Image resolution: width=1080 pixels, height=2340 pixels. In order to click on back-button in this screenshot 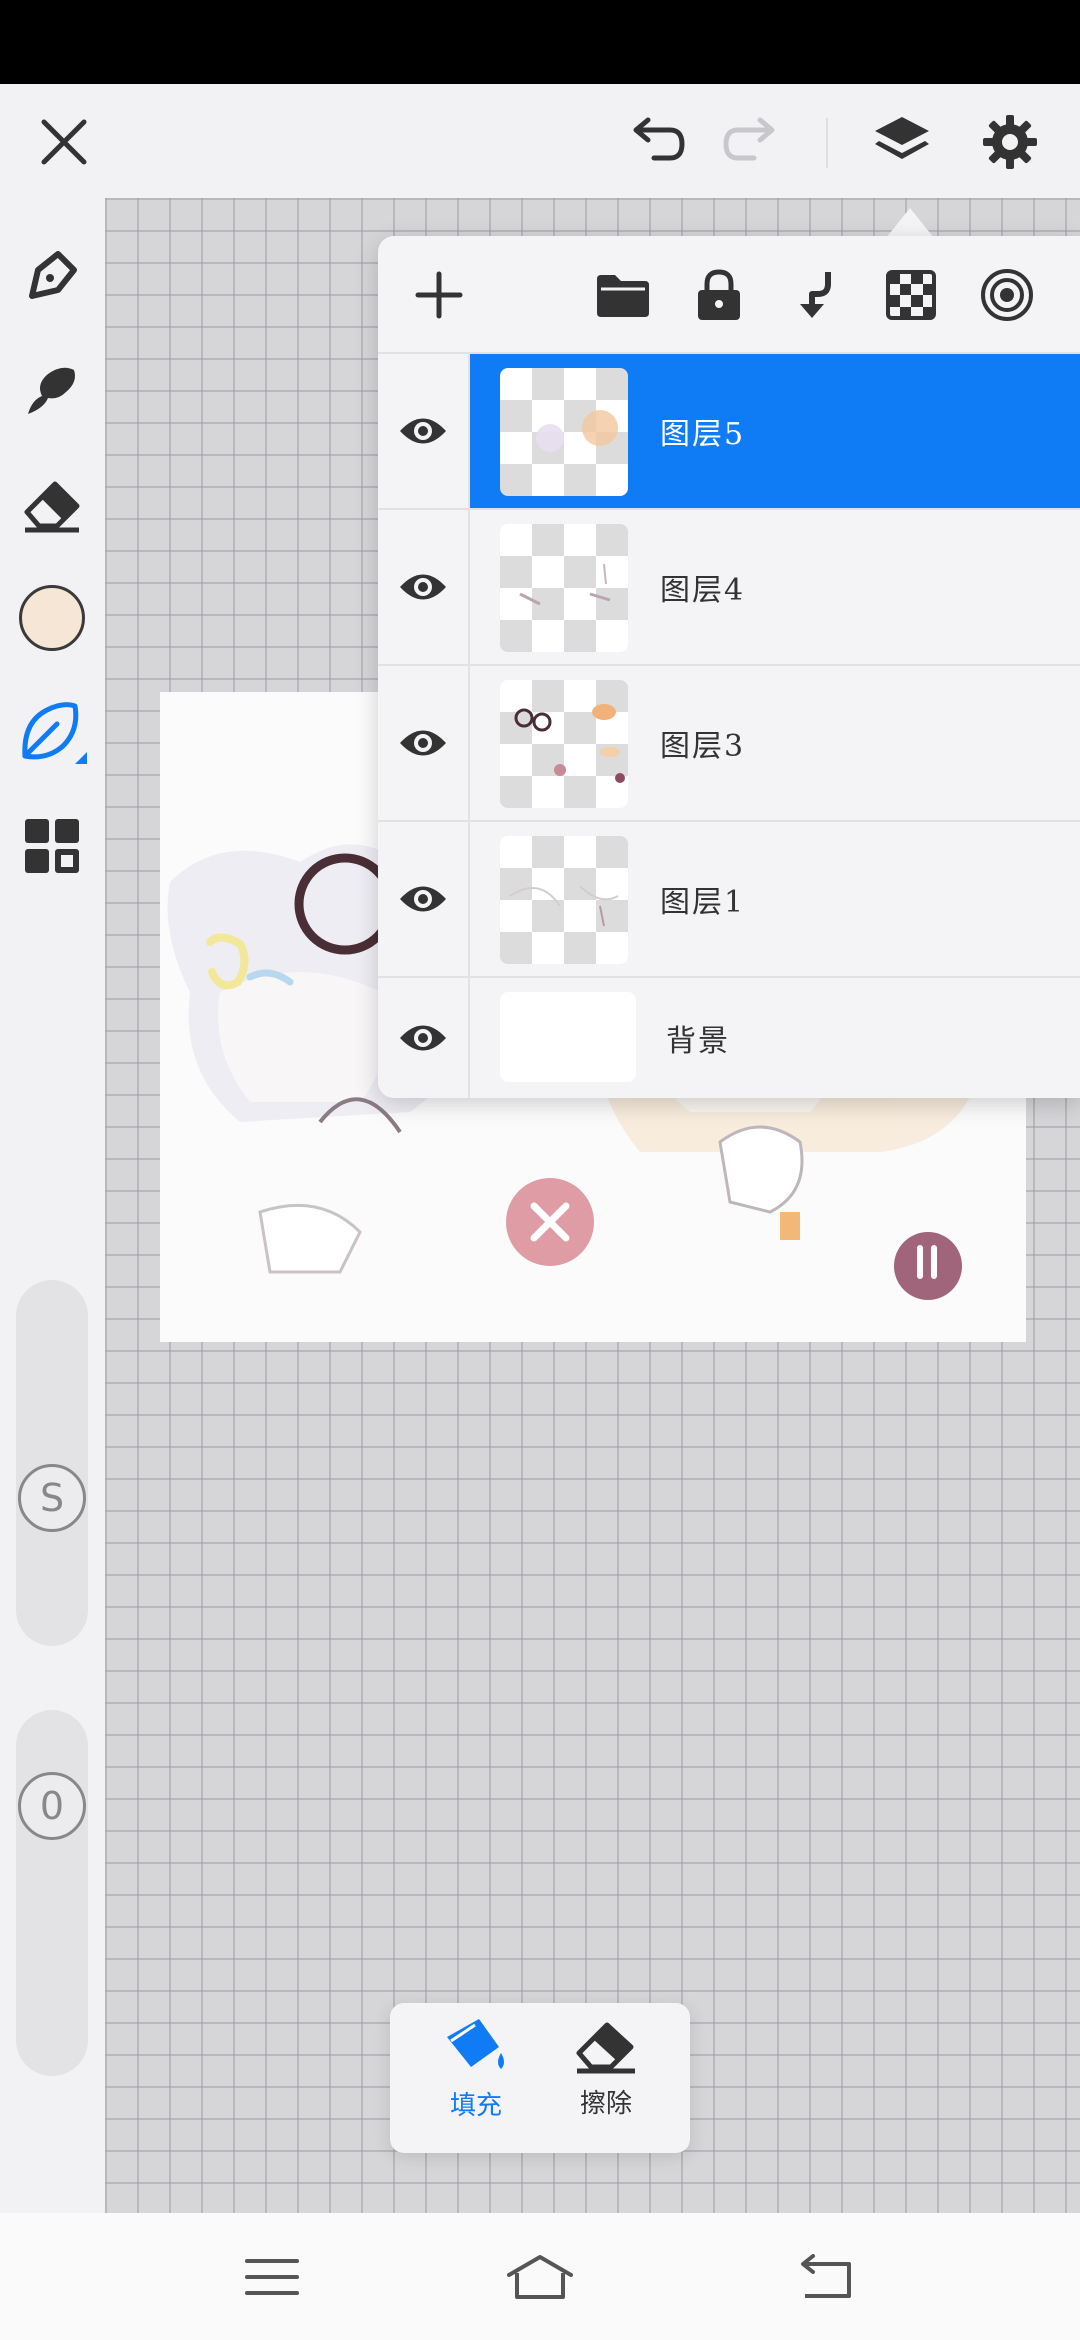, I will do `click(824, 2277)`.